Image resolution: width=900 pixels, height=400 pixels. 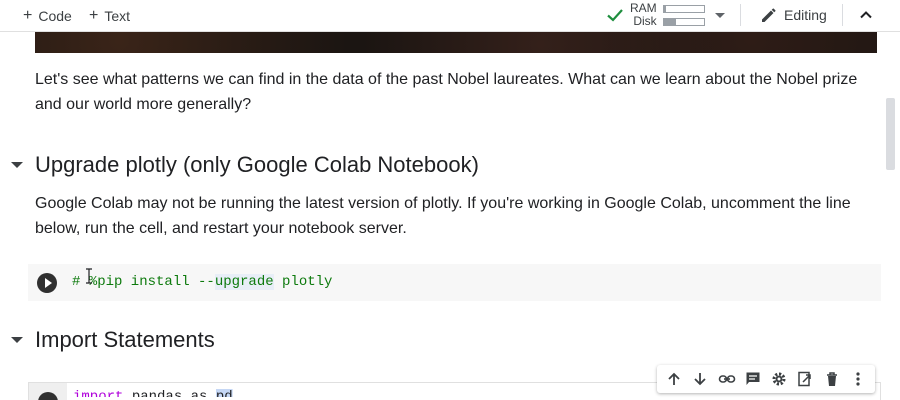 What do you see at coordinates (769, 15) in the screenshot?
I see `pencil-icon` at bounding box center [769, 15].